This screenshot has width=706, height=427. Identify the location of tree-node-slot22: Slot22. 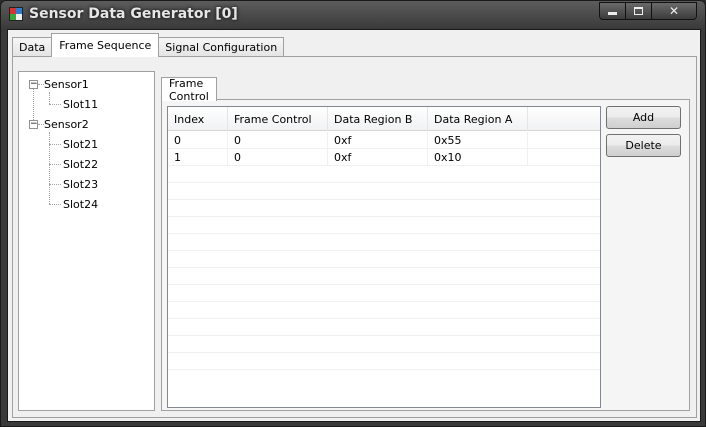
(80, 164).